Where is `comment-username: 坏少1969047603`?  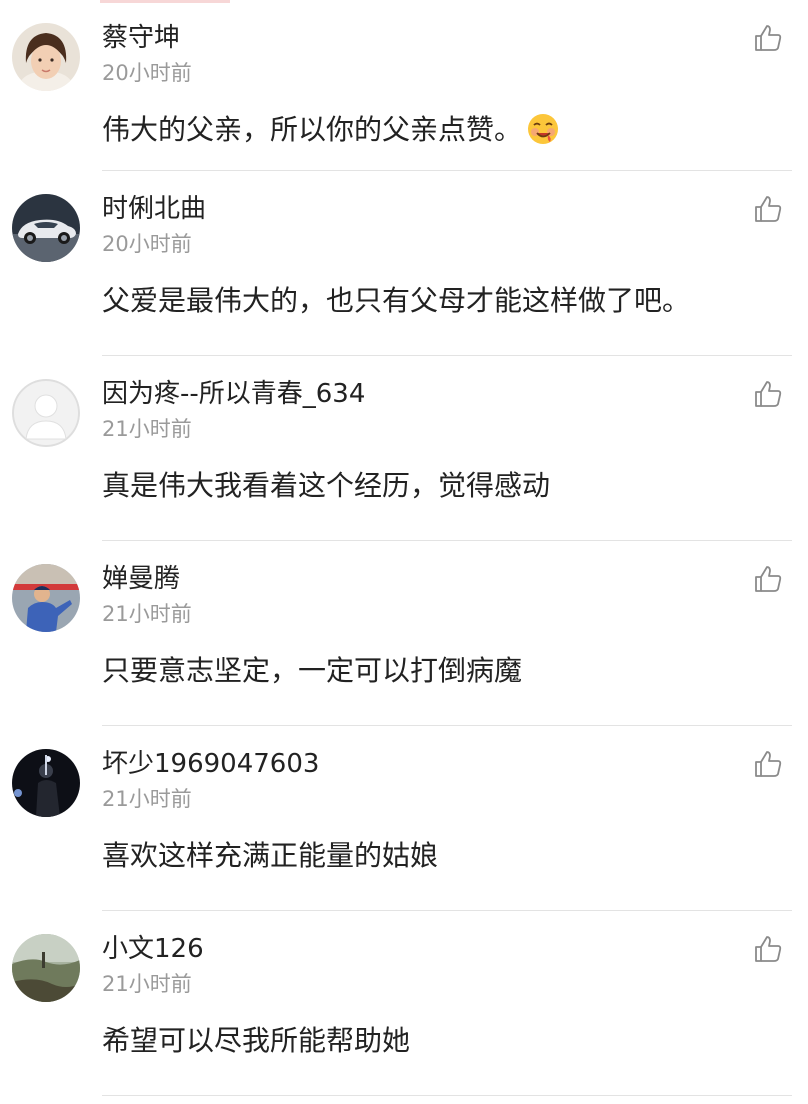
comment-username: 坏少1969047603 is located at coordinates (210, 764).